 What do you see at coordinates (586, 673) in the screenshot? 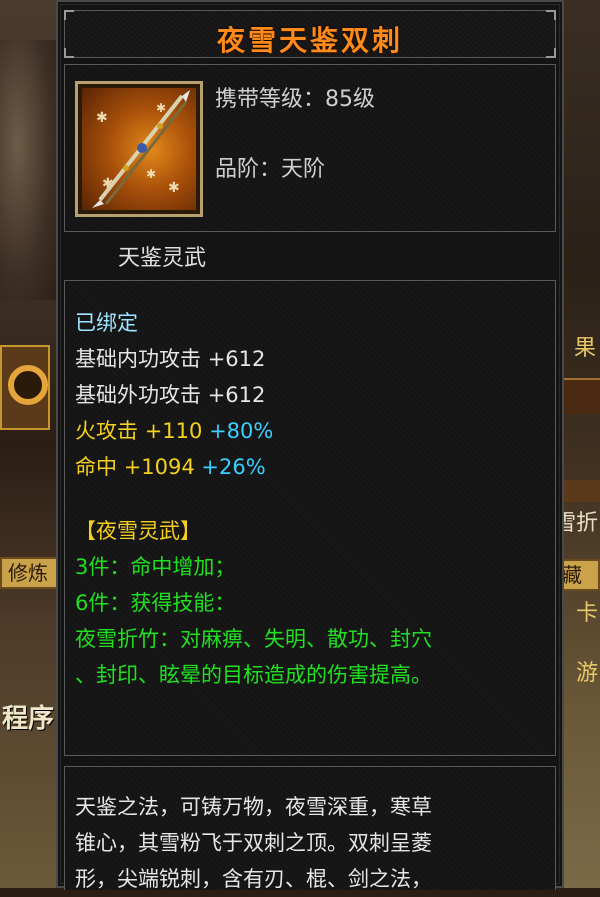
I see `background-right-label-4: 游` at bounding box center [586, 673].